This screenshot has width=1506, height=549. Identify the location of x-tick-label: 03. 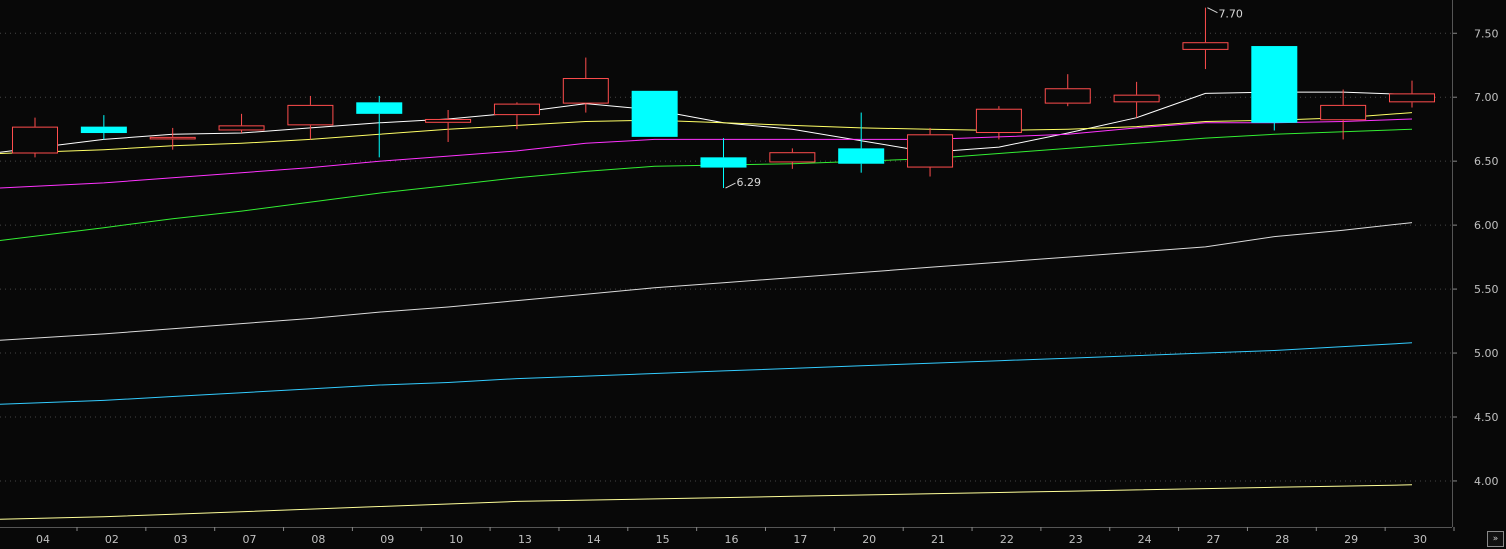
(181, 539).